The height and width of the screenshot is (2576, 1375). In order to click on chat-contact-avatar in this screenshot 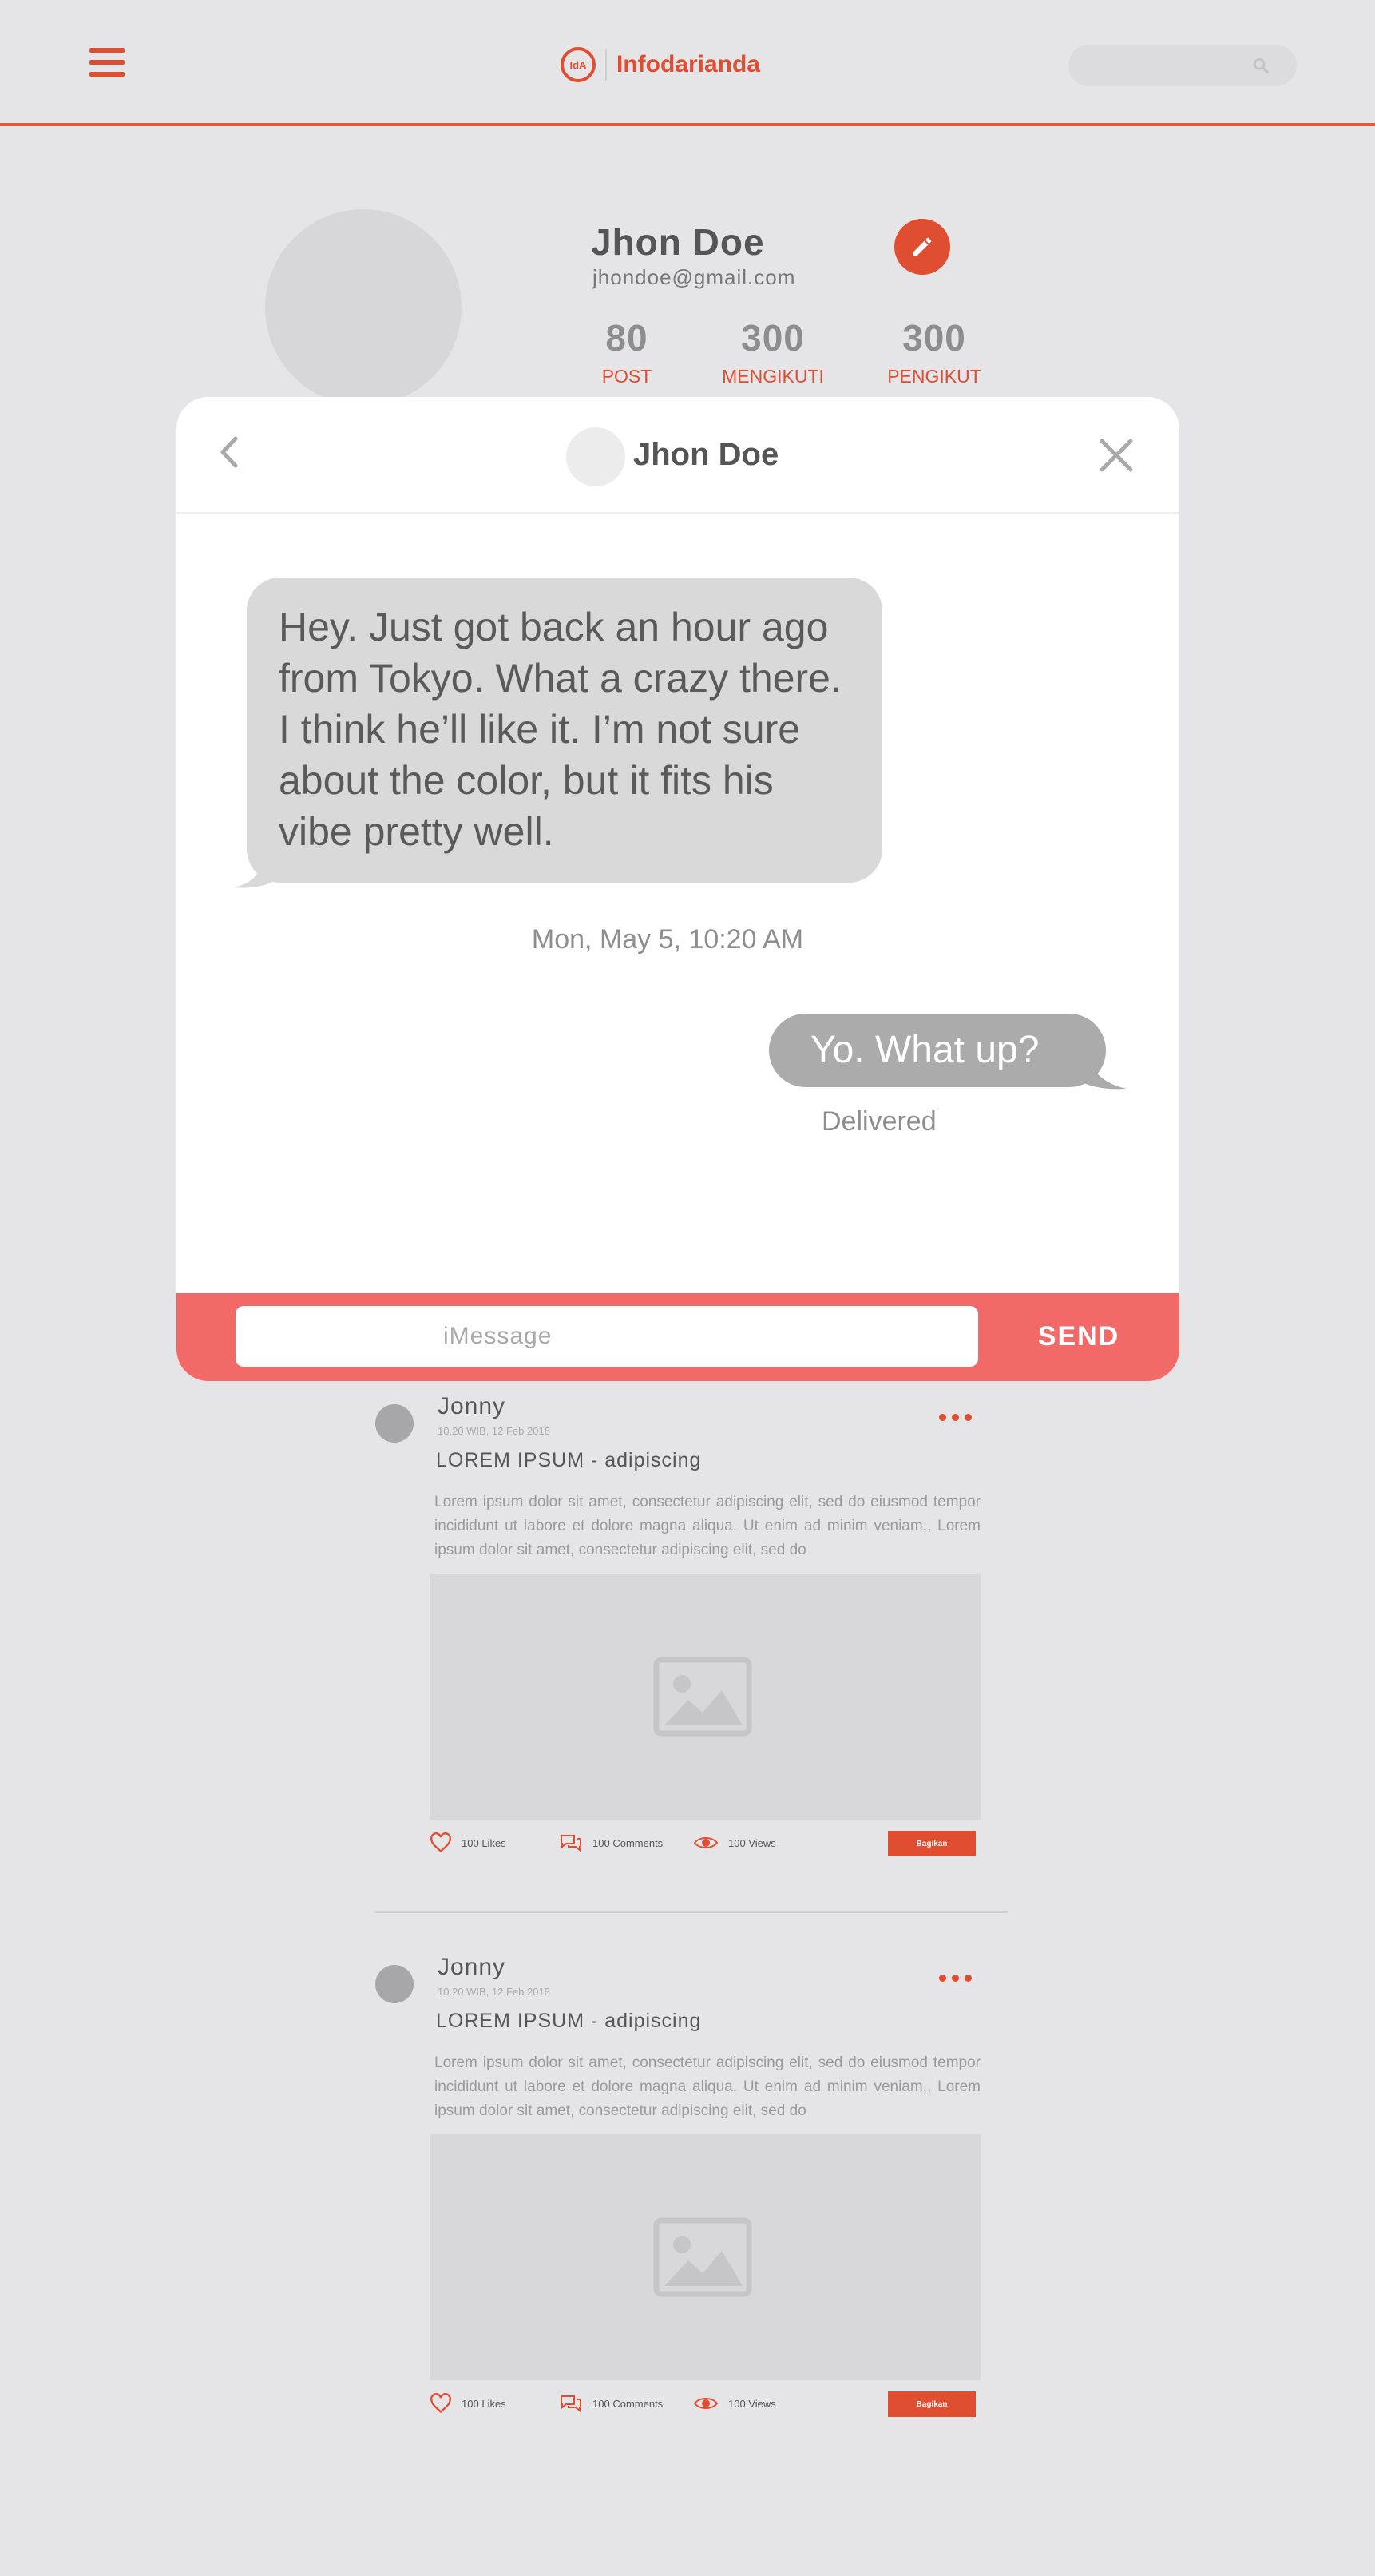, I will do `click(595, 457)`.